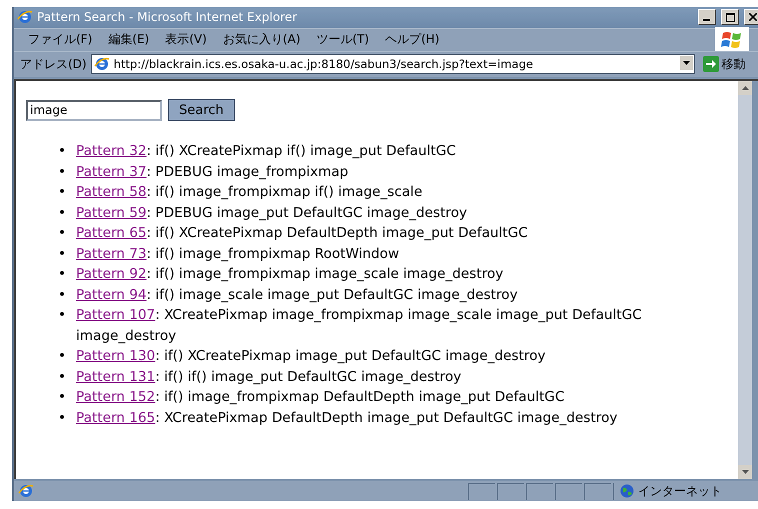 The width and height of the screenshot is (758, 509). Describe the element at coordinates (320, 398) in the screenshot. I see `pattern-entry: Pattern 152: if() image_frompixmap DefaultDepth image_put DefaultGC` at that location.